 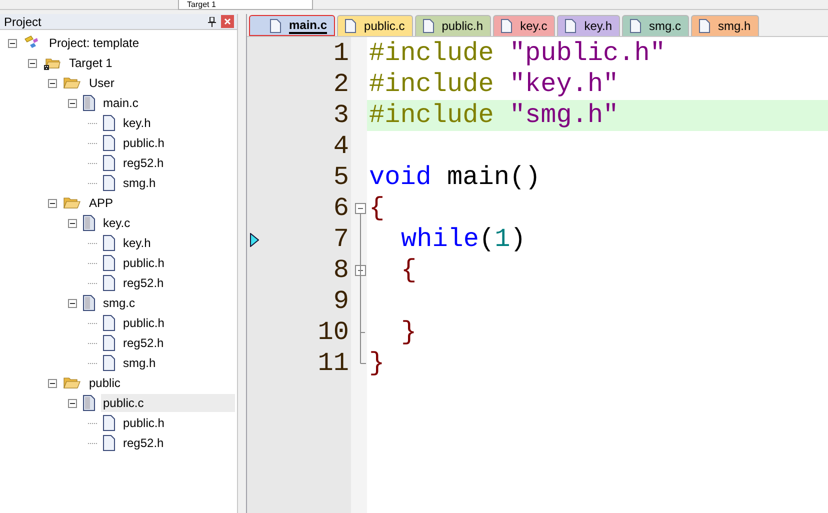 I want to click on code-line: #include "smg.h", so click(x=494, y=115).